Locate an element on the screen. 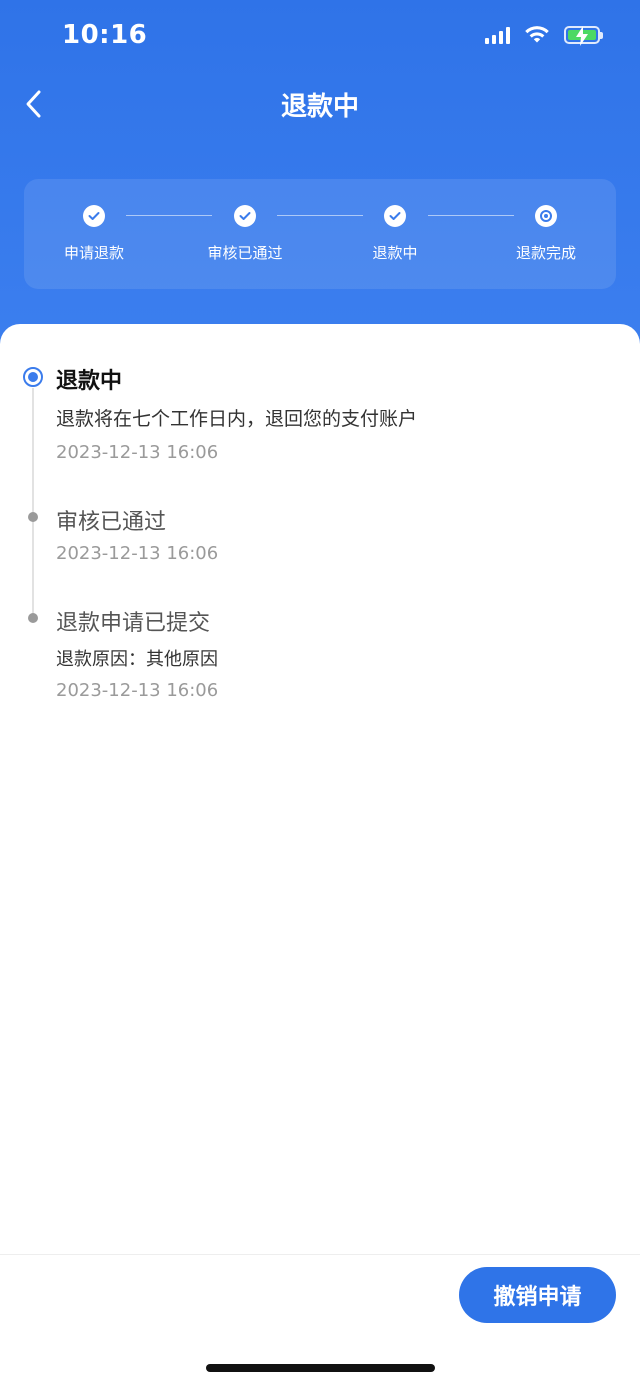 This screenshot has height=1385, width=640. step-label: 审核已通过 is located at coordinates (245, 253).